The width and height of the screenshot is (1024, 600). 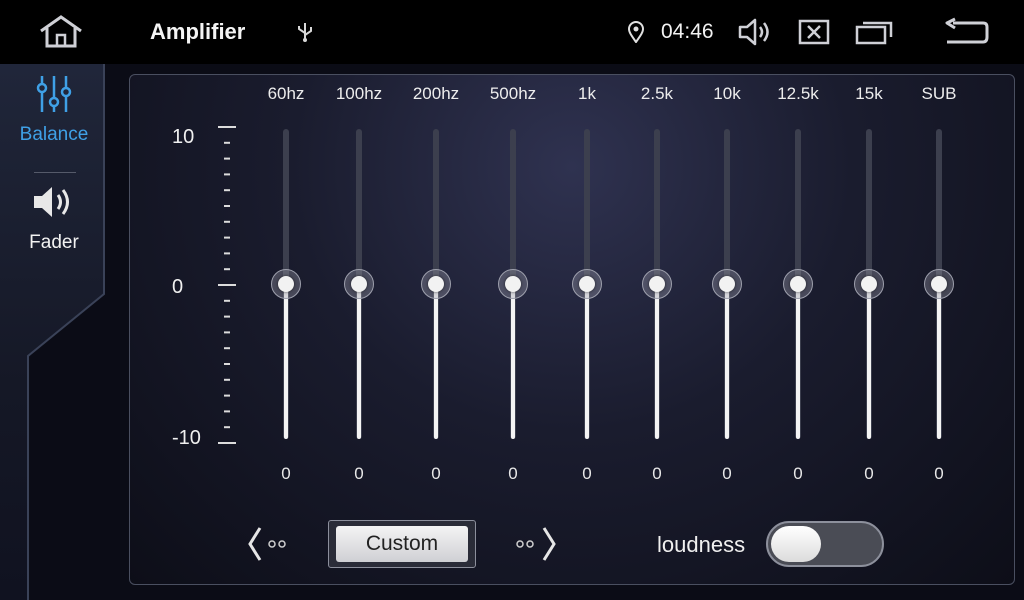 I want to click on eq-band: 500hz 0, so click(x=513, y=283).